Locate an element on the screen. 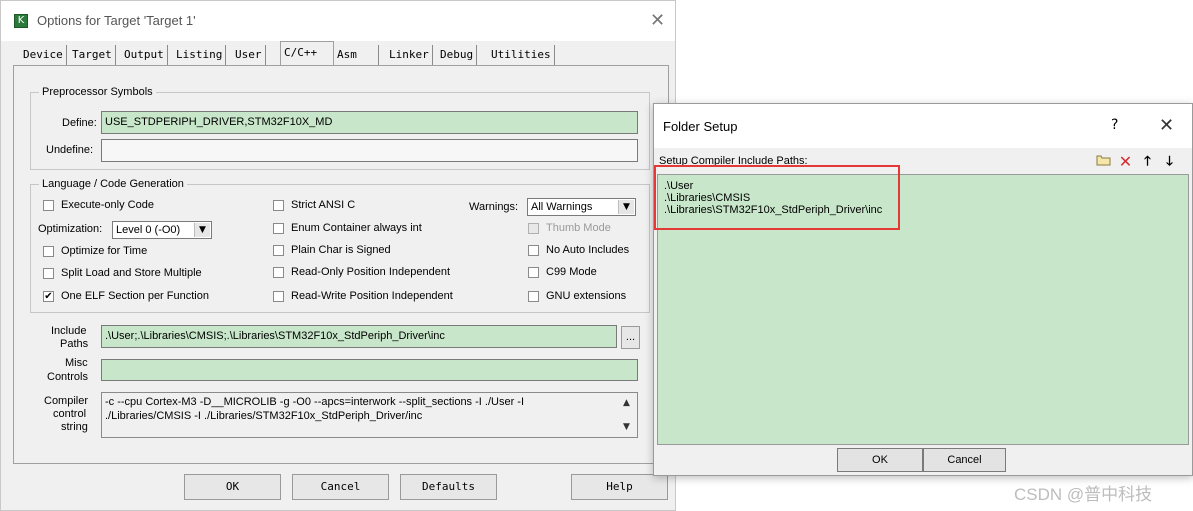 Image resolution: width=1193 pixels, height=511 pixels. optimization-value: Level 0 (-O0) is located at coordinates (148, 230).